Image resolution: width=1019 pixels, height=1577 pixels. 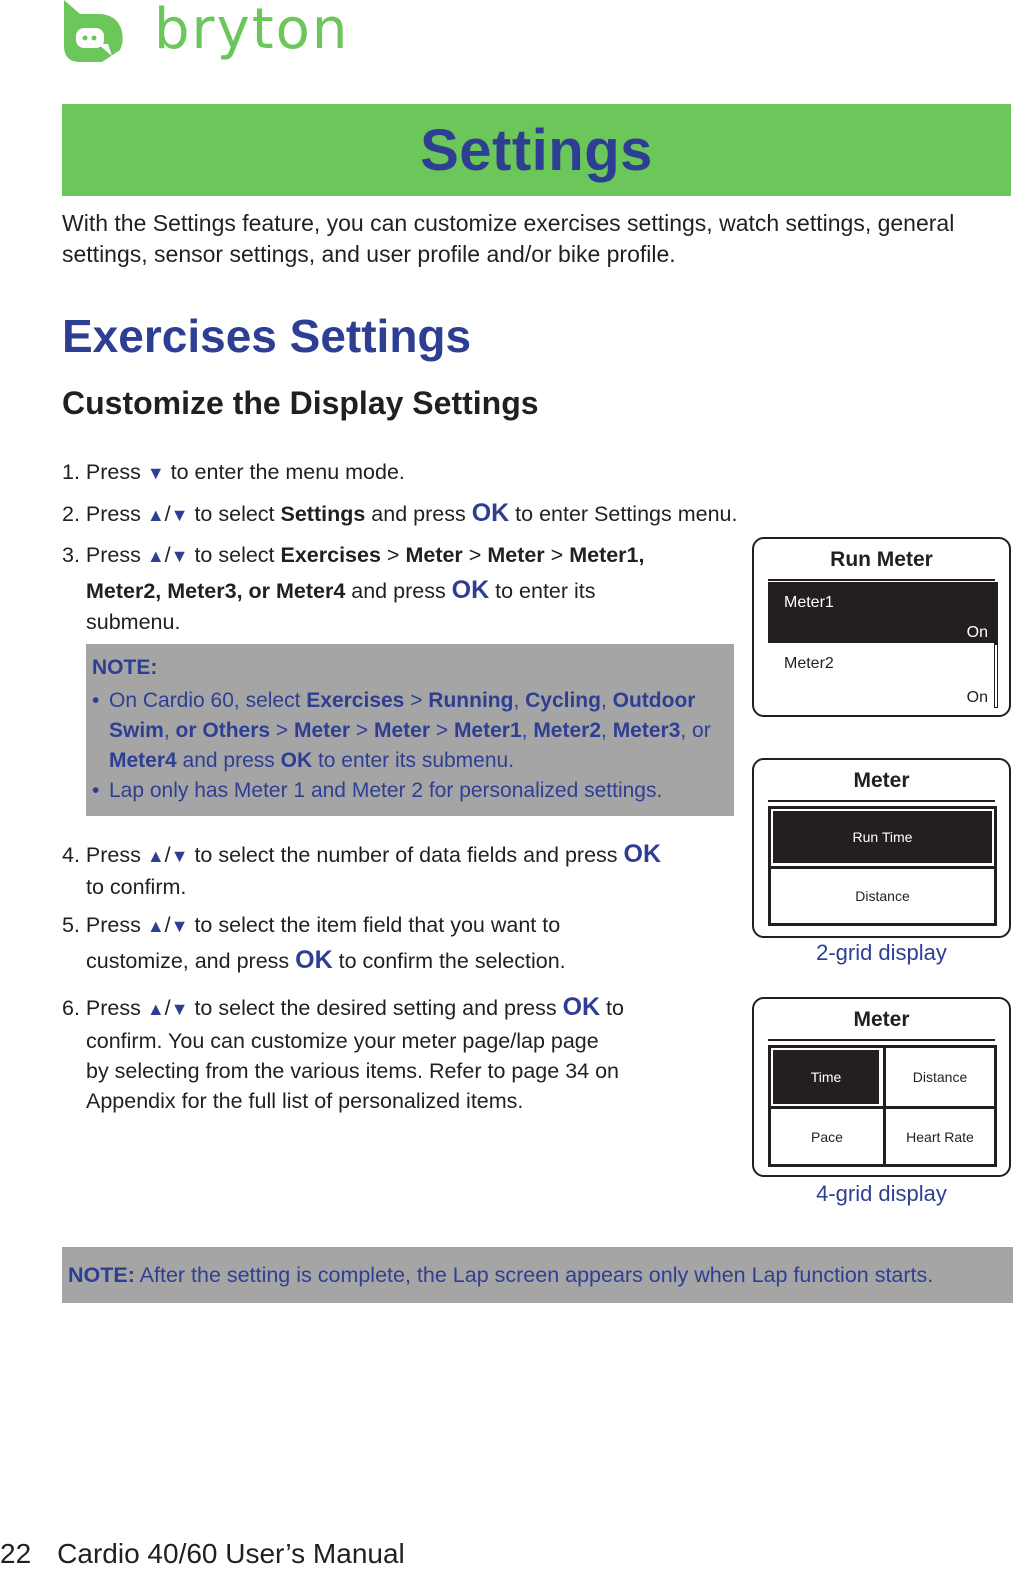 I want to click on run-meter-screen: Run Meter Meter1 On Meter2 On, so click(x=881, y=627).